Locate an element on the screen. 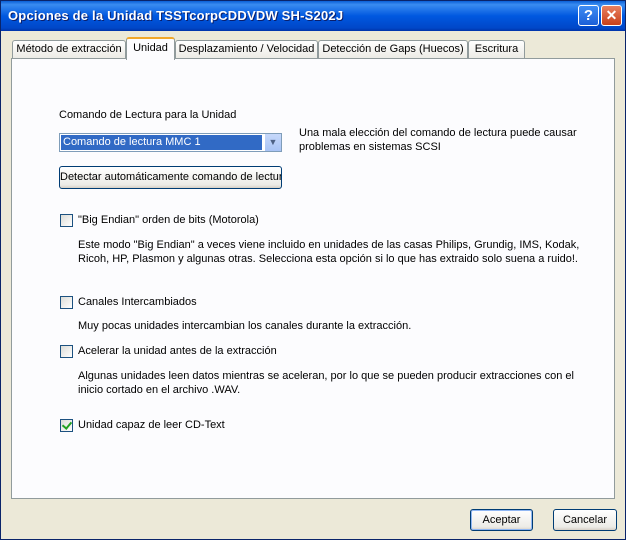  read-command-warning-line-2: problemas en sistemas SCSI is located at coordinates (370, 147).